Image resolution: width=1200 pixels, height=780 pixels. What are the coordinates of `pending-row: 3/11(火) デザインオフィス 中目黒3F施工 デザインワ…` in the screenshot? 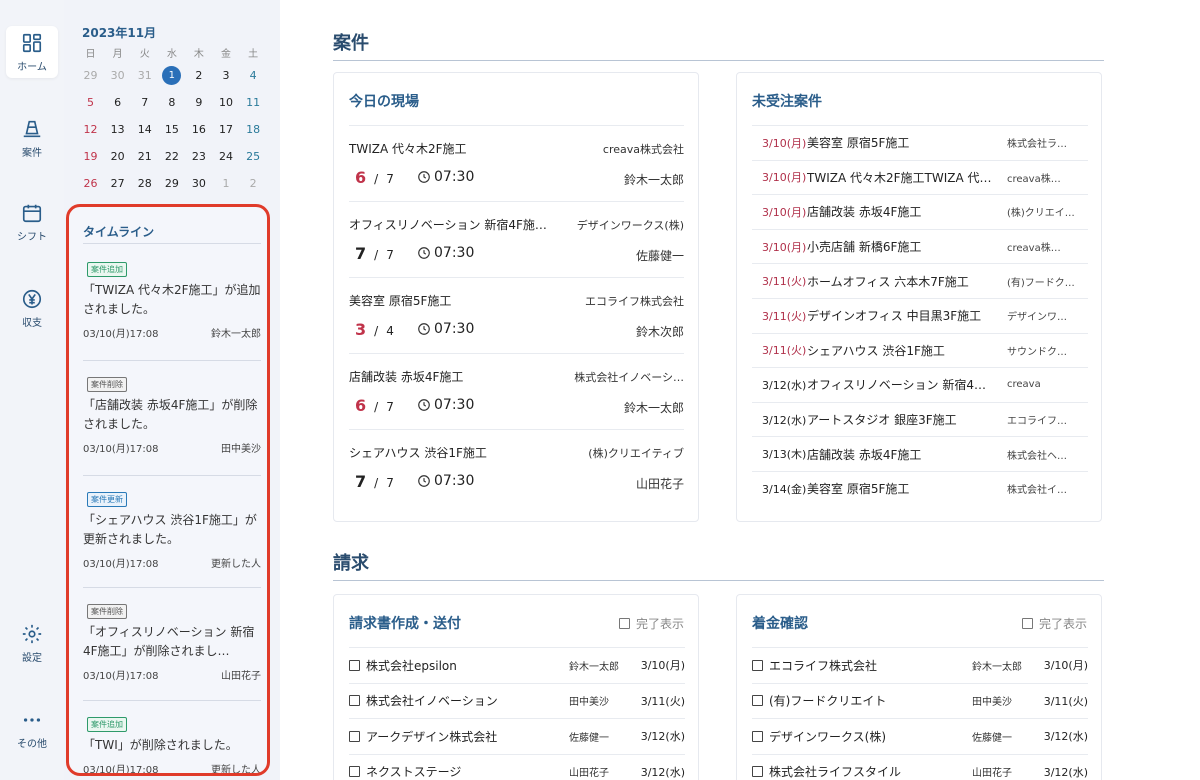 It's located at (920, 315).